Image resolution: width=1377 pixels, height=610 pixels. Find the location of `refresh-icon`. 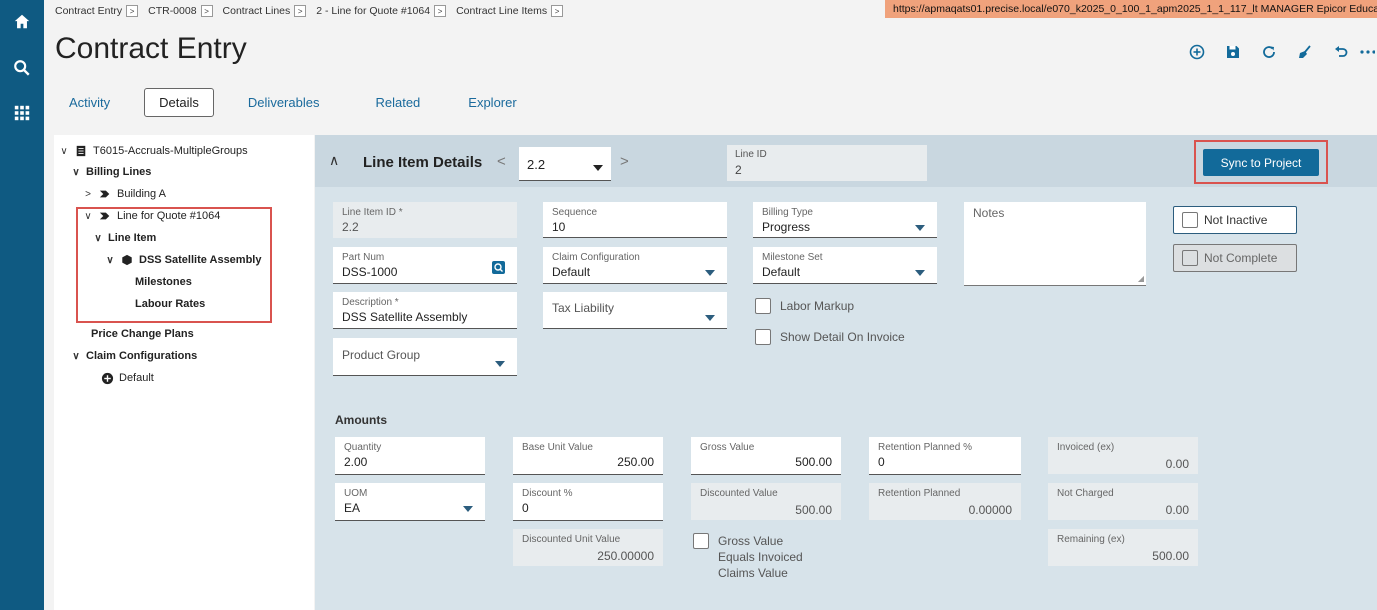

refresh-icon is located at coordinates (1269, 52).